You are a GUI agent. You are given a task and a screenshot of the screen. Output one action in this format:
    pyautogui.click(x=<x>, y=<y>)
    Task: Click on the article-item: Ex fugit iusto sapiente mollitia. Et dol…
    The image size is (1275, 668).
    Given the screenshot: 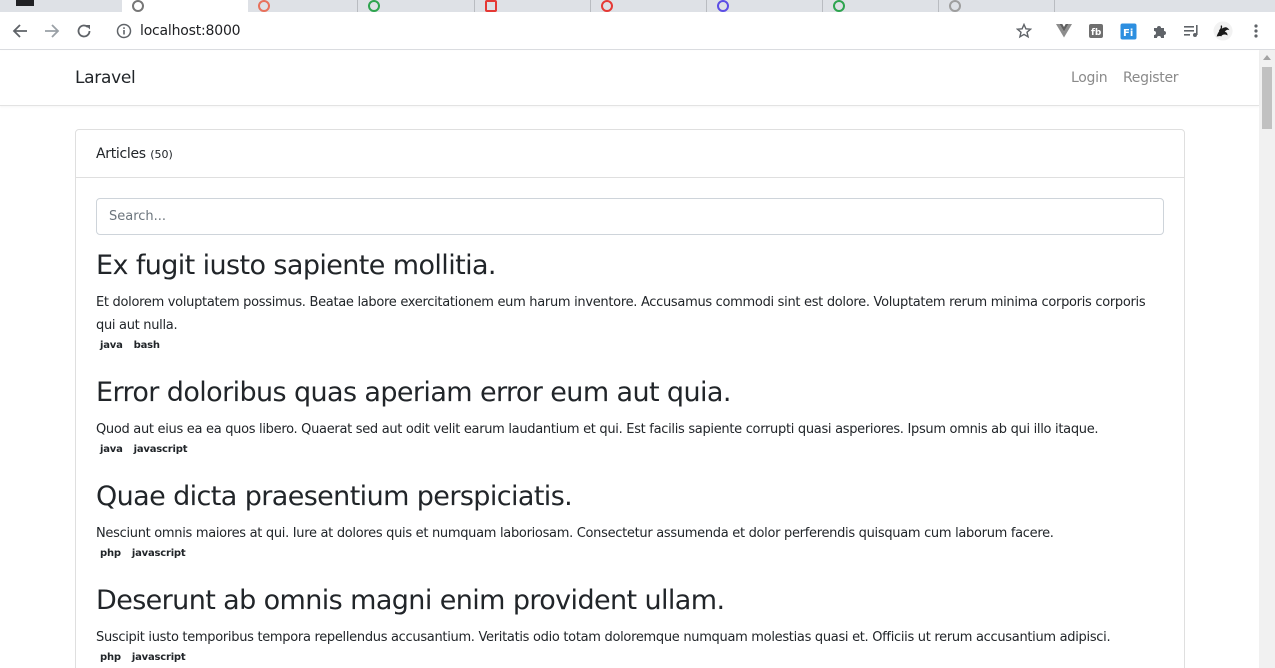 What is the action you would take?
    pyautogui.click(x=631, y=300)
    